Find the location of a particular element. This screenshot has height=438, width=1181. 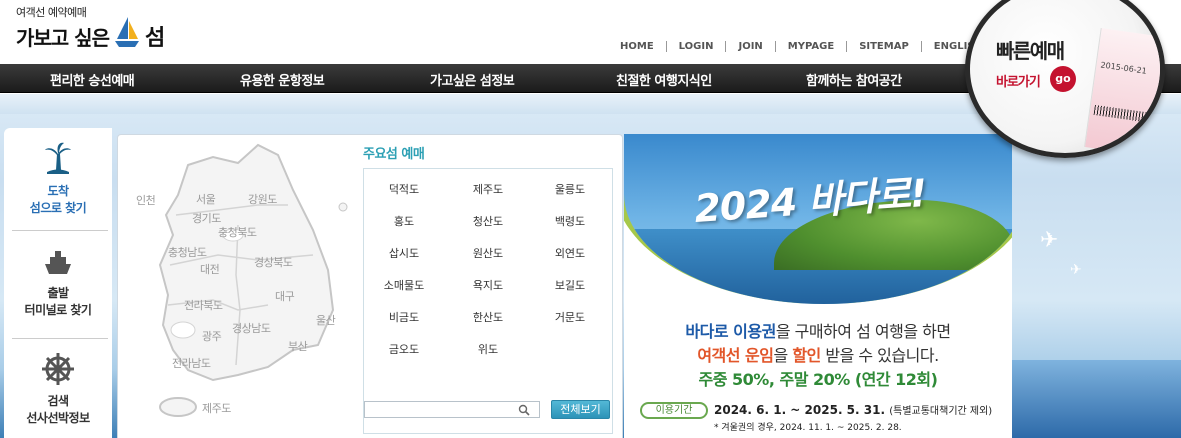

island-search-input is located at coordinates (452, 409).